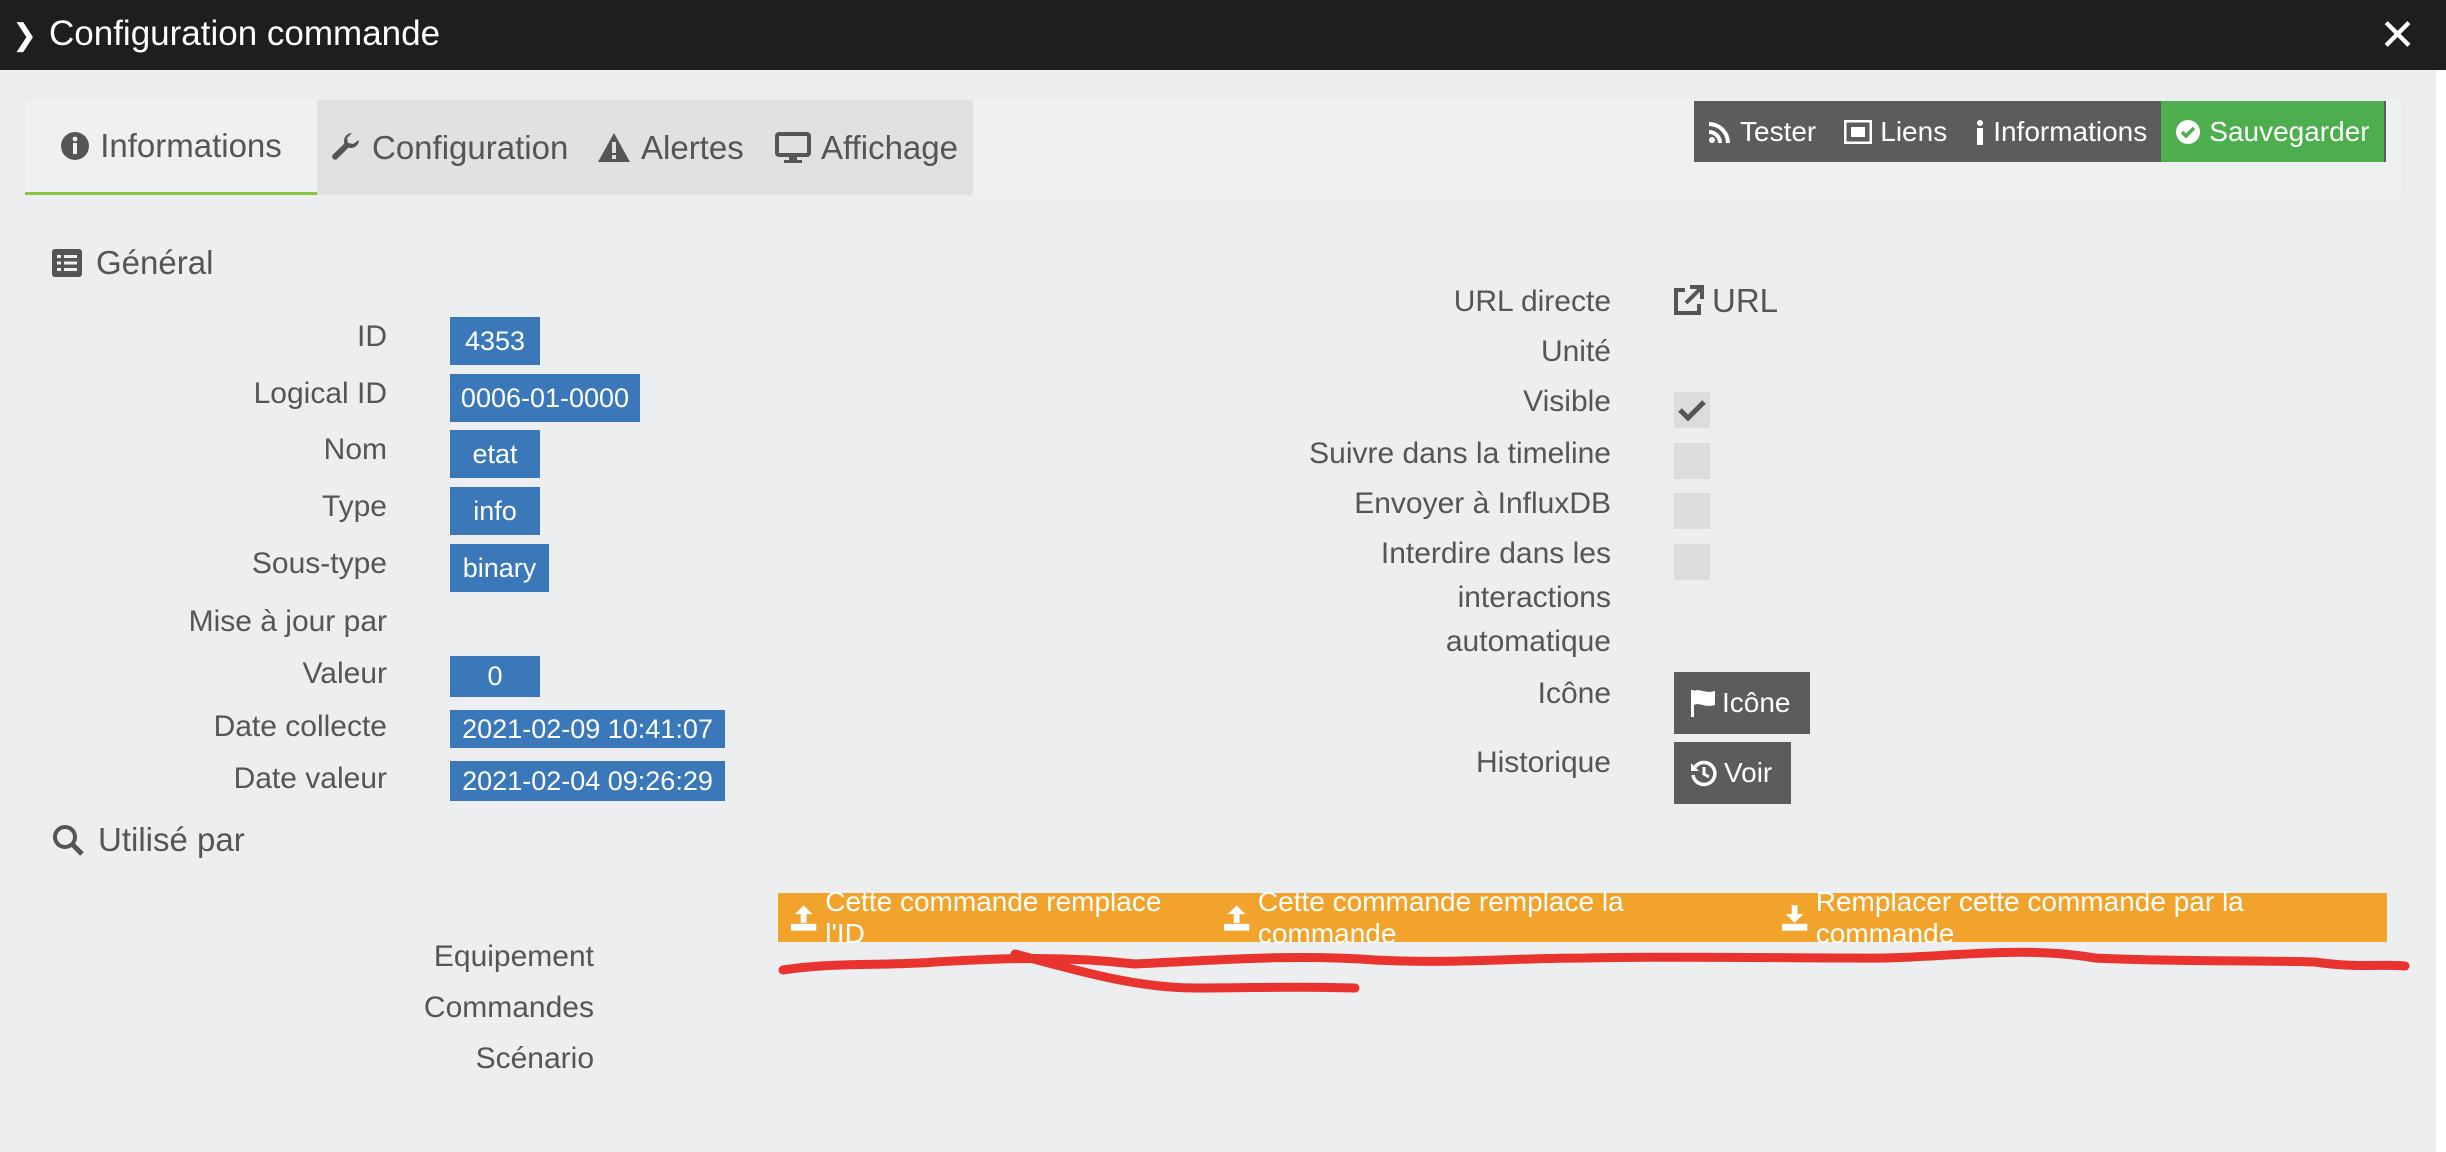 The height and width of the screenshot is (1152, 2446). What do you see at coordinates (1532, 301) in the screenshot?
I see `label-url-directe: URL directe` at bounding box center [1532, 301].